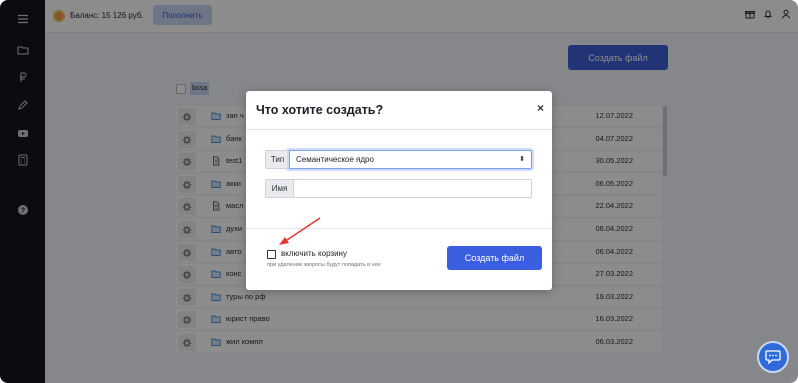  Describe the element at coordinates (410, 159) in the screenshot. I see `type-select: Семантическое ядро ⬍` at that location.